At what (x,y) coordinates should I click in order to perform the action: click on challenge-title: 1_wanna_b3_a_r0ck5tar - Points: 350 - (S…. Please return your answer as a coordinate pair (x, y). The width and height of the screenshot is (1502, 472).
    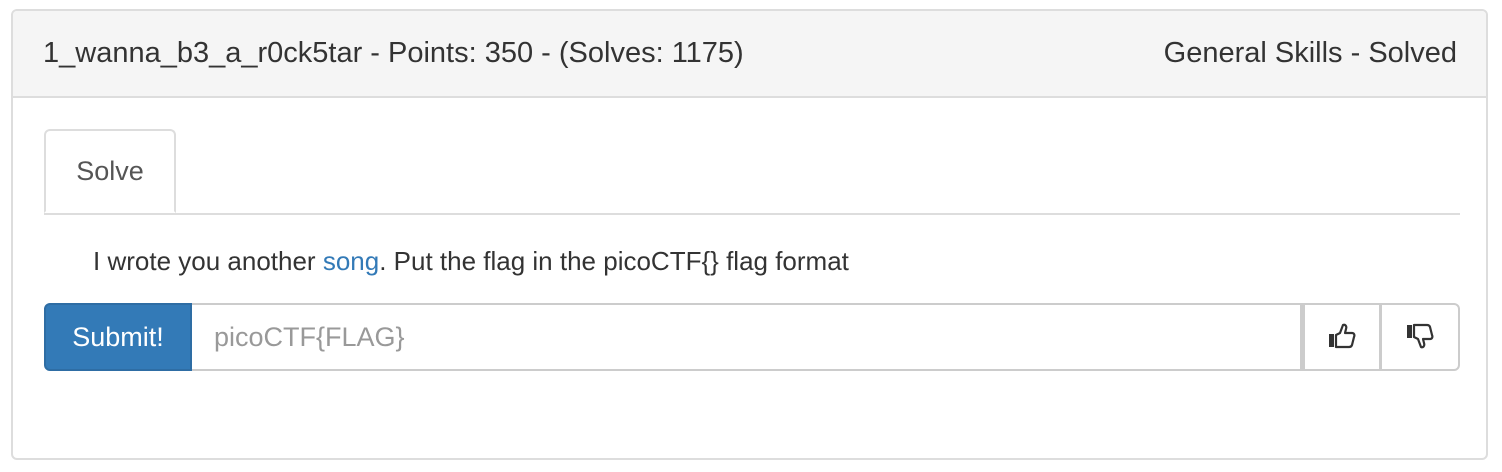
    Looking at the image, I should click on (393, 53).